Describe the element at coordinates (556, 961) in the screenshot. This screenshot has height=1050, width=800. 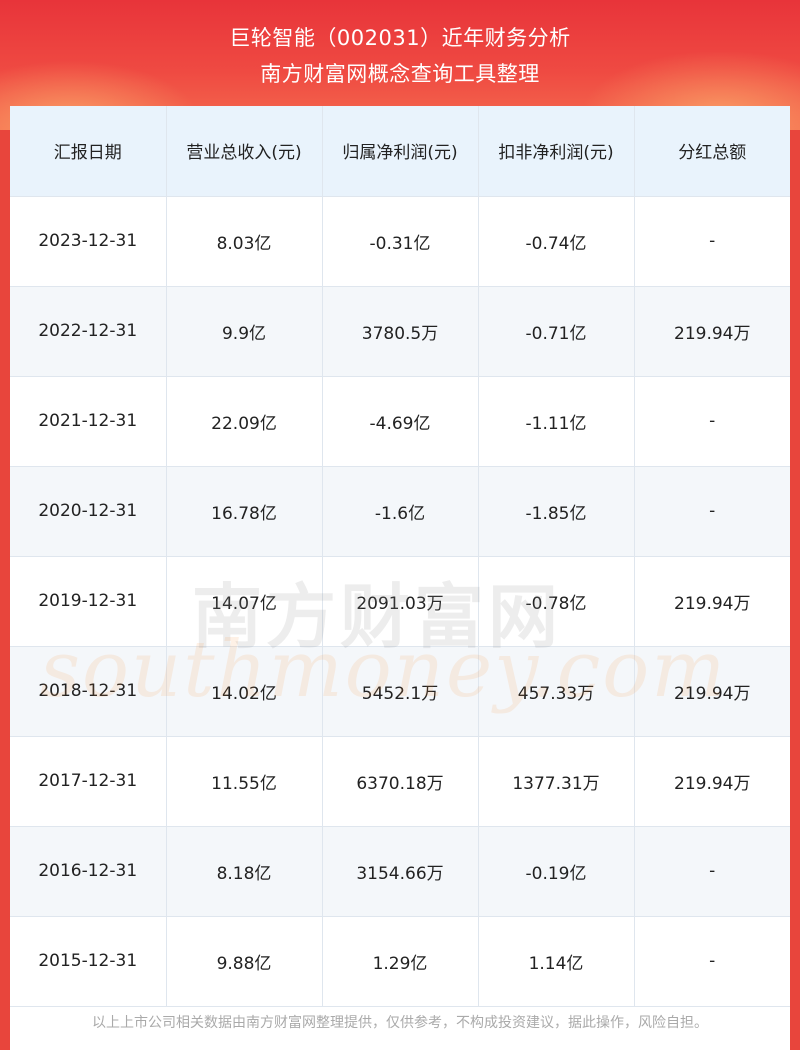
I see `cell-deducted-profit: 1.14亿` at that location.